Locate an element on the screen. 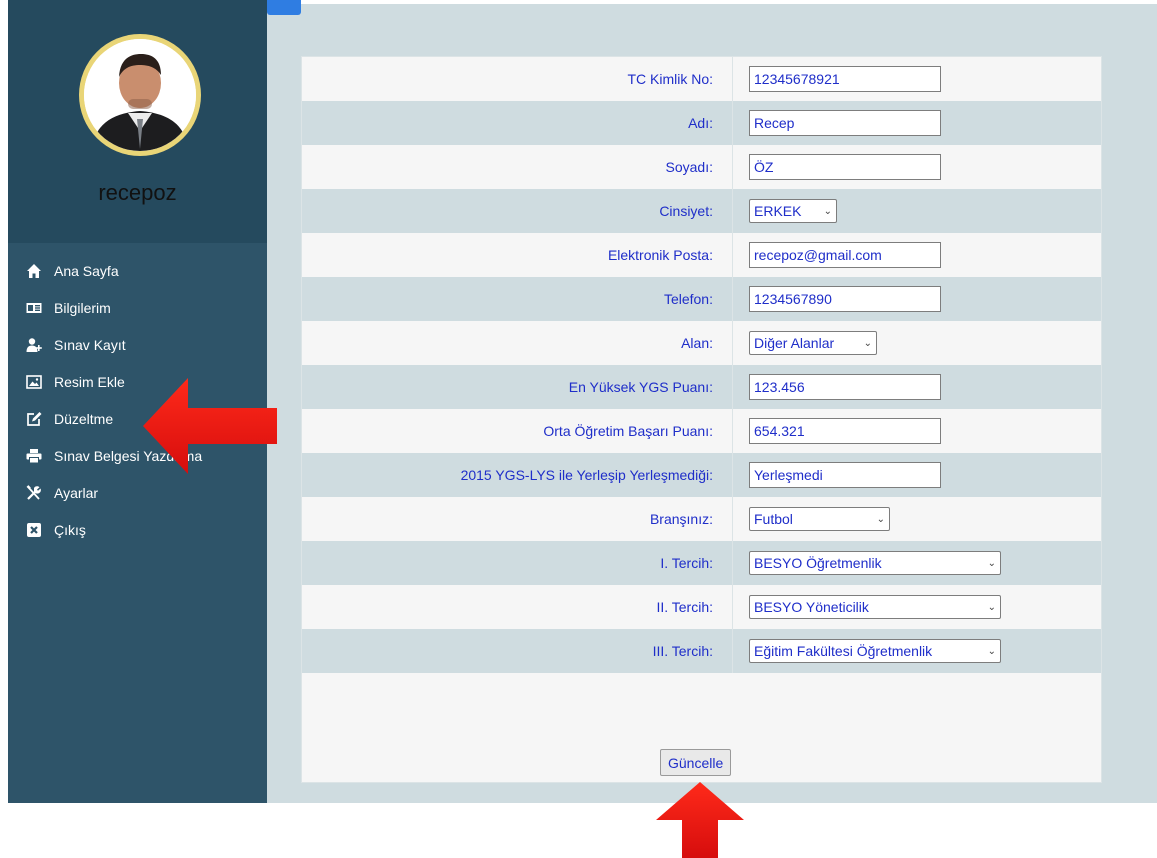  form-row-tercih-2: II. Tercih: BESYO Yöneticilik ⌄ is located at coordinates (701, 607).